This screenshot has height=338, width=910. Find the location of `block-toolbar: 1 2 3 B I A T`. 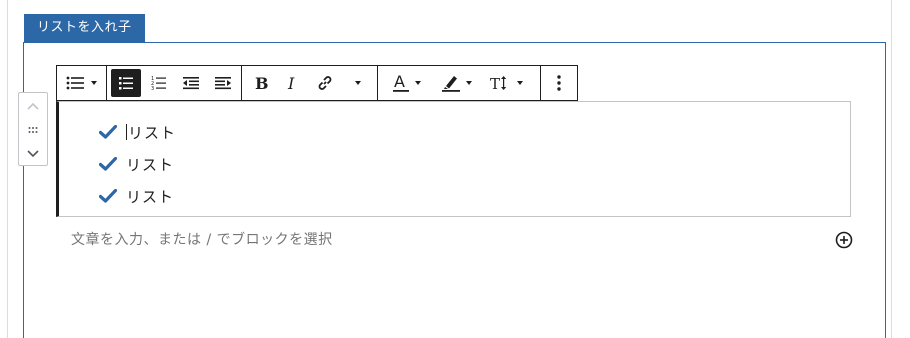

block-toolbar: 1 2 3 B I A T is located at coordinates (317, 83).